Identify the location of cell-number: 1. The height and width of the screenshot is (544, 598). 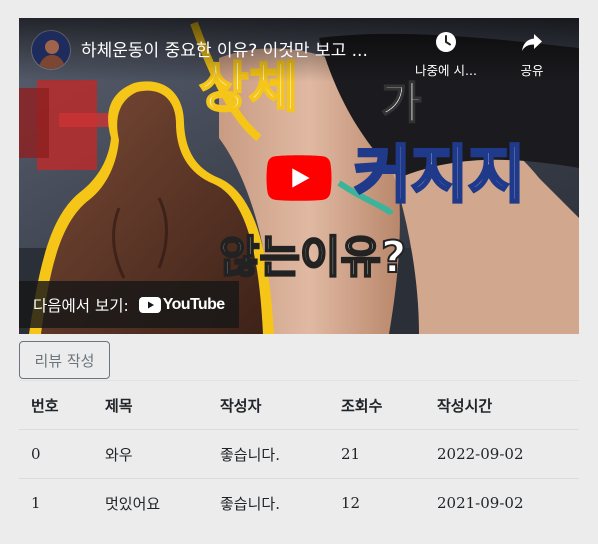
(56, 503).